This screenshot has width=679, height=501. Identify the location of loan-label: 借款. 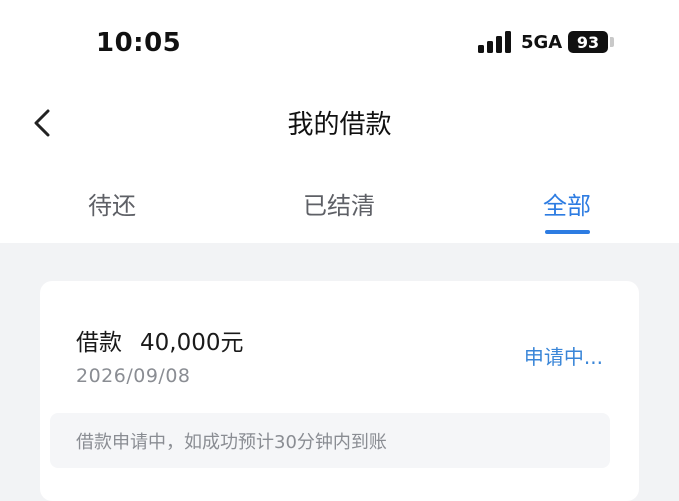
(99, 343).